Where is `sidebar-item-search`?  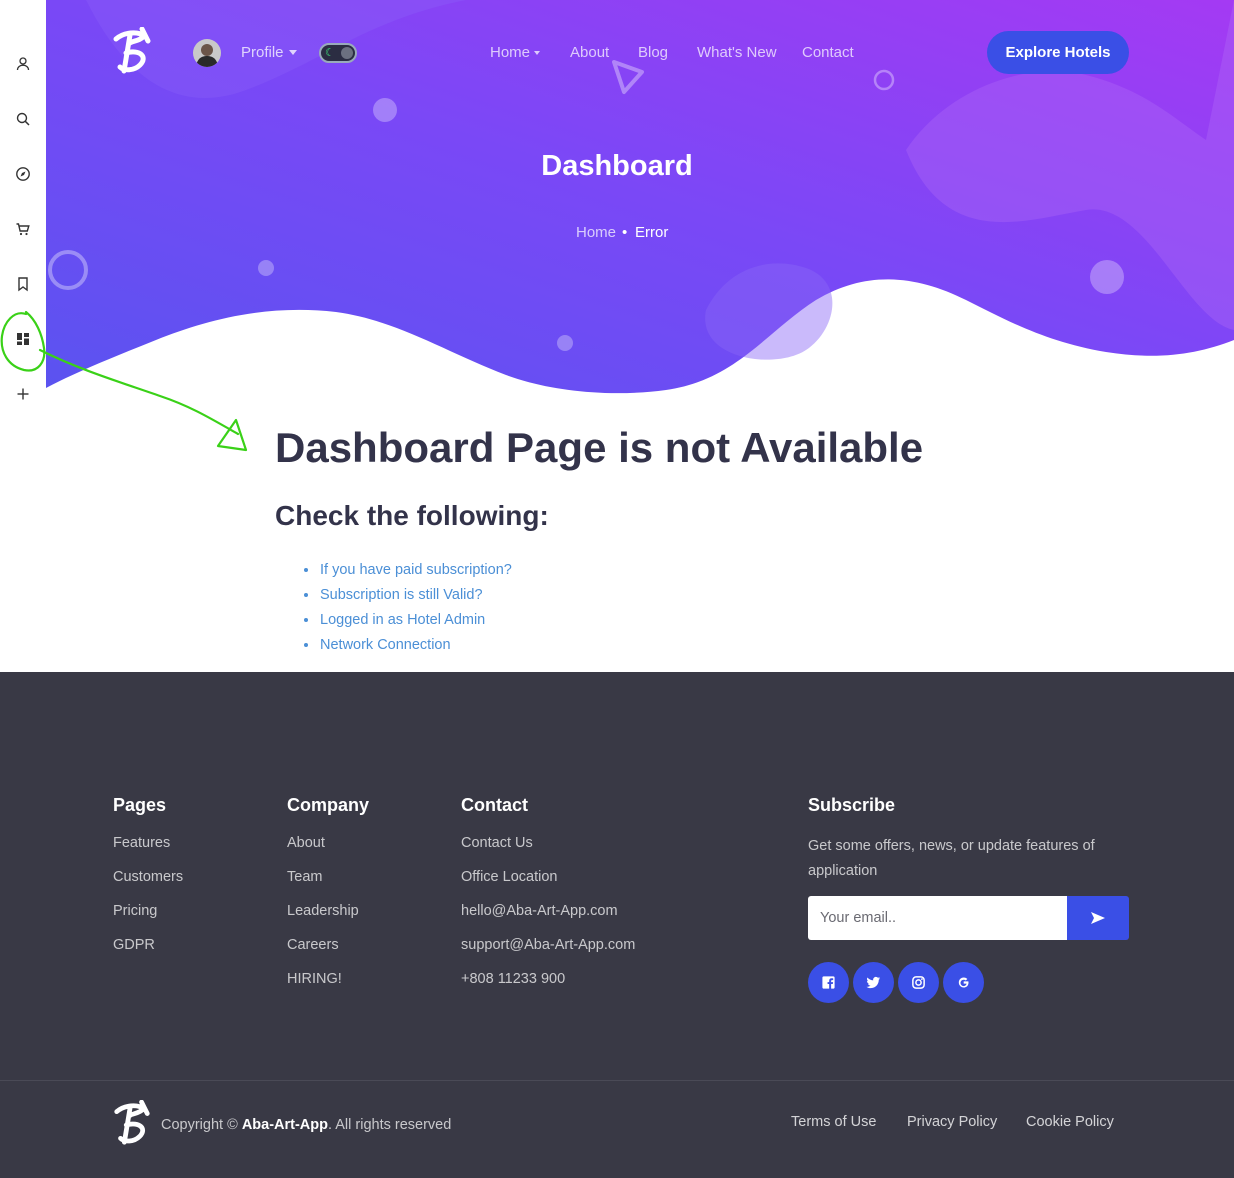
sidebar-item-search is located at coordinates (23, 119).